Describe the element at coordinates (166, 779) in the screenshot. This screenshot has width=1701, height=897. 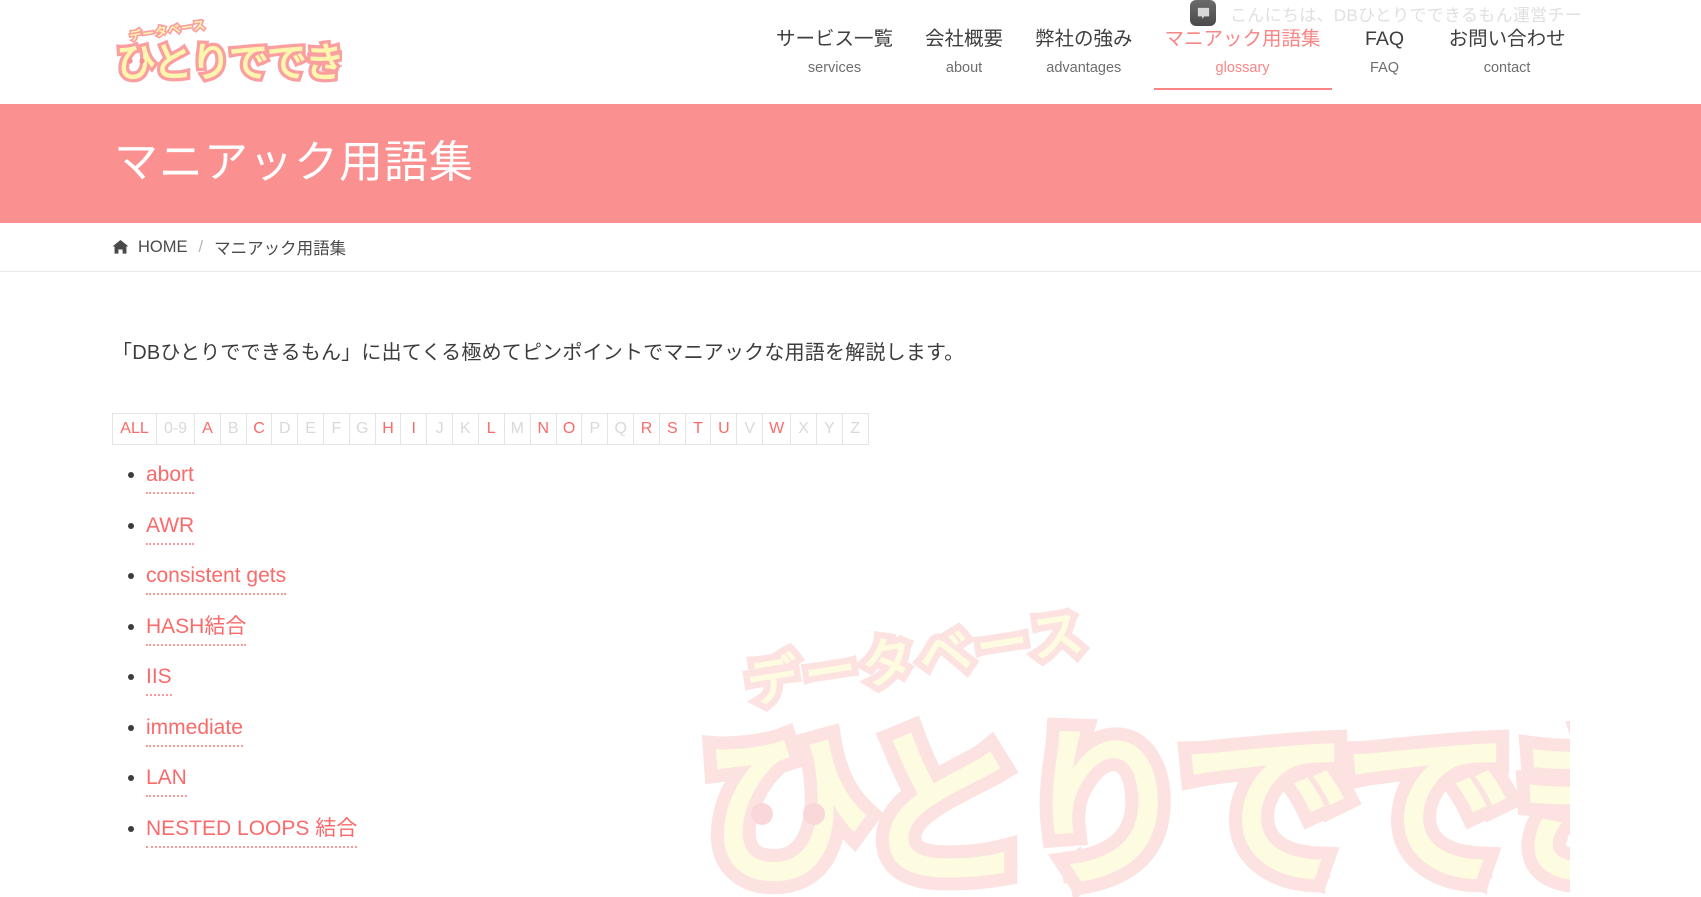
I see `glossary-term-link: LAN` at that location.